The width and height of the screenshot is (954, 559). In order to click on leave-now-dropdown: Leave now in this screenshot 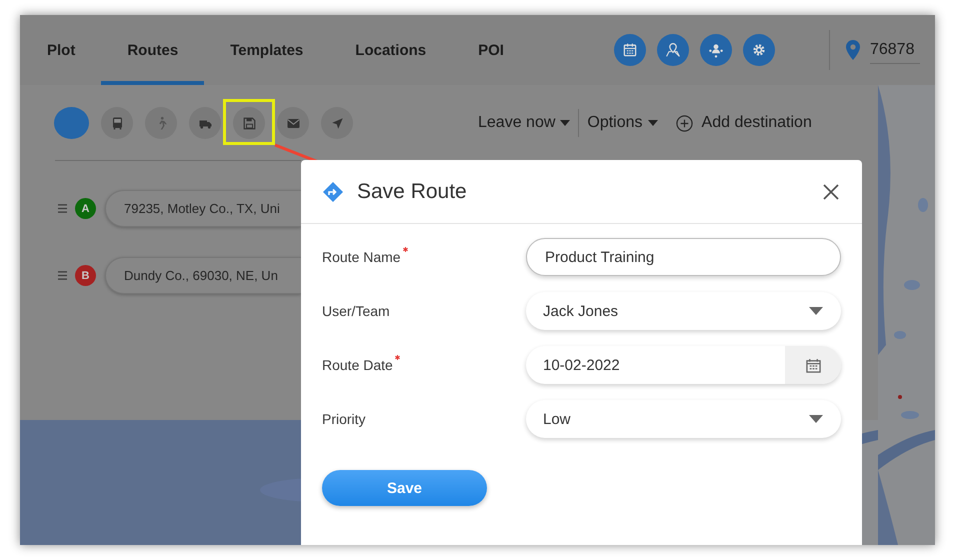, I will do `click(524, 123)`.